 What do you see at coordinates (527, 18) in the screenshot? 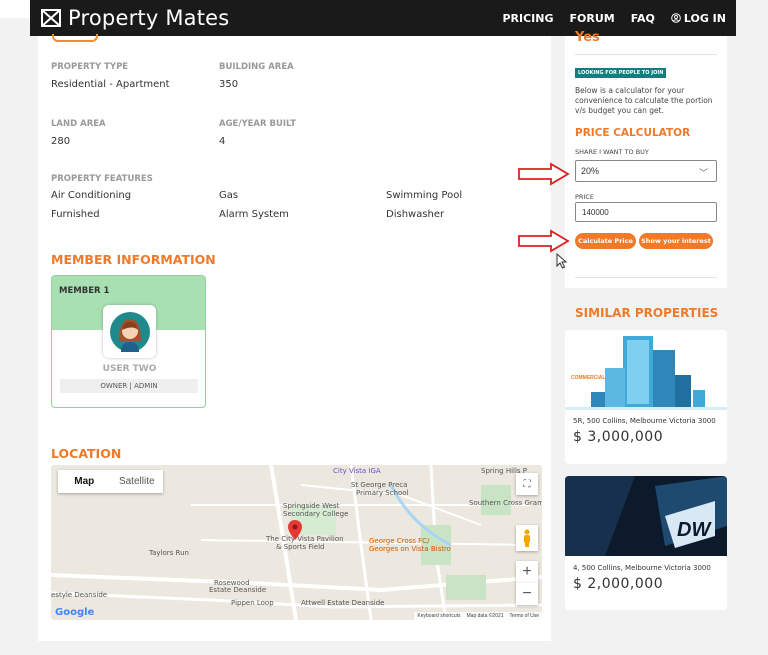
I see `nav-pricing: PRICING` at bounding box center [527, 18].